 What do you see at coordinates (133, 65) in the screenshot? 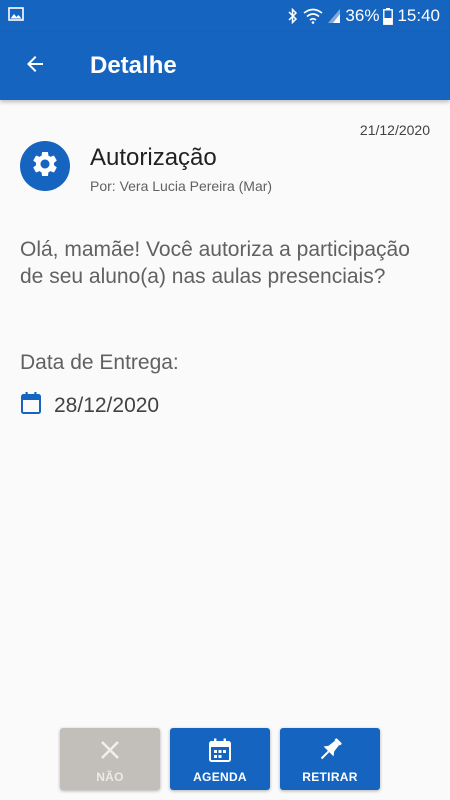
I see `page-title: Detalhe` at bounding box center [133, 65].